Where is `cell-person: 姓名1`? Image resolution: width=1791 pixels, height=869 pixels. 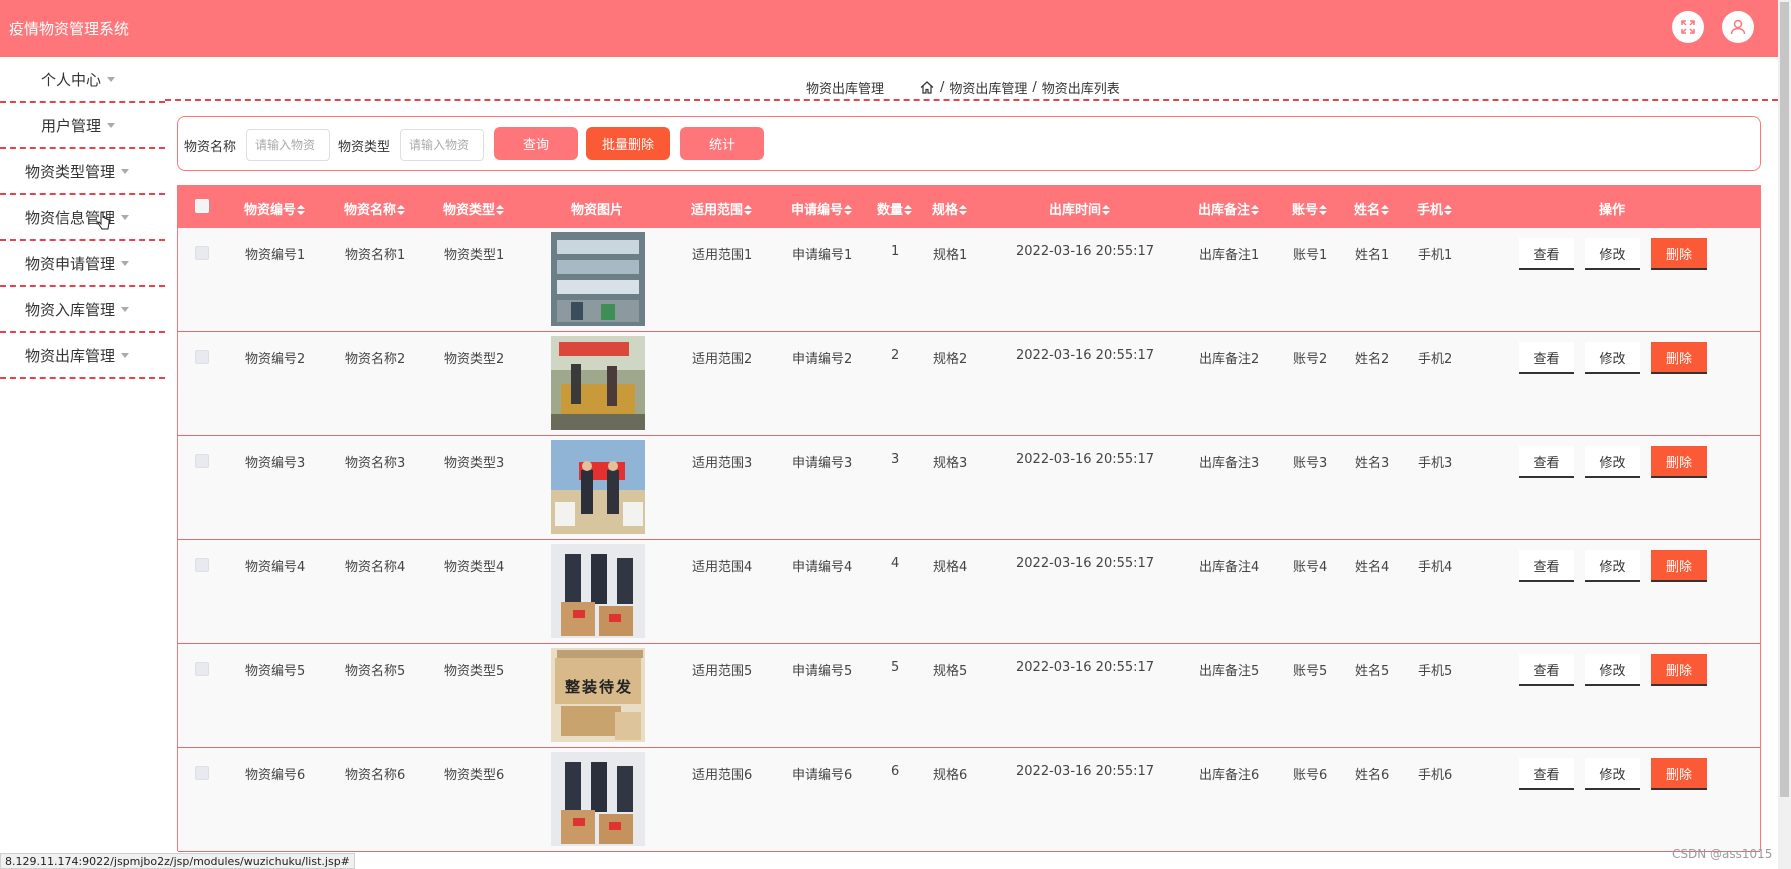 cell-person: 姓名1 is located at coordinates (1372, 255).